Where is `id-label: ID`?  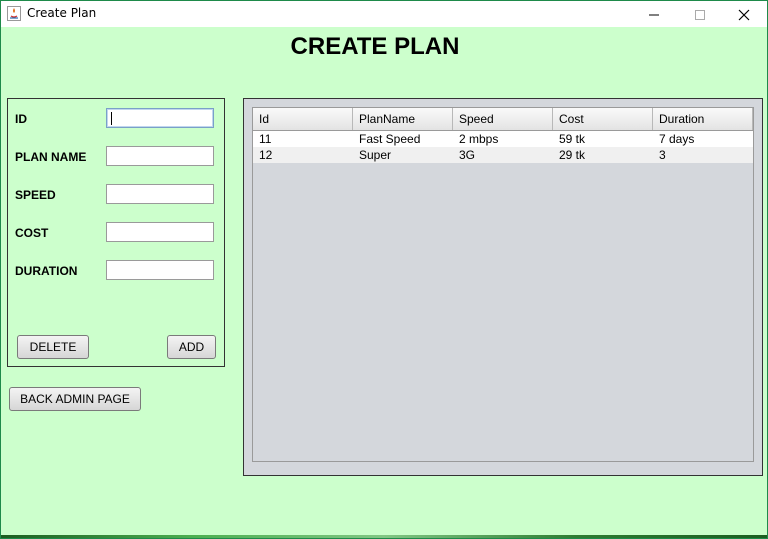
id-label: ID is located at coordinates (21, 119).